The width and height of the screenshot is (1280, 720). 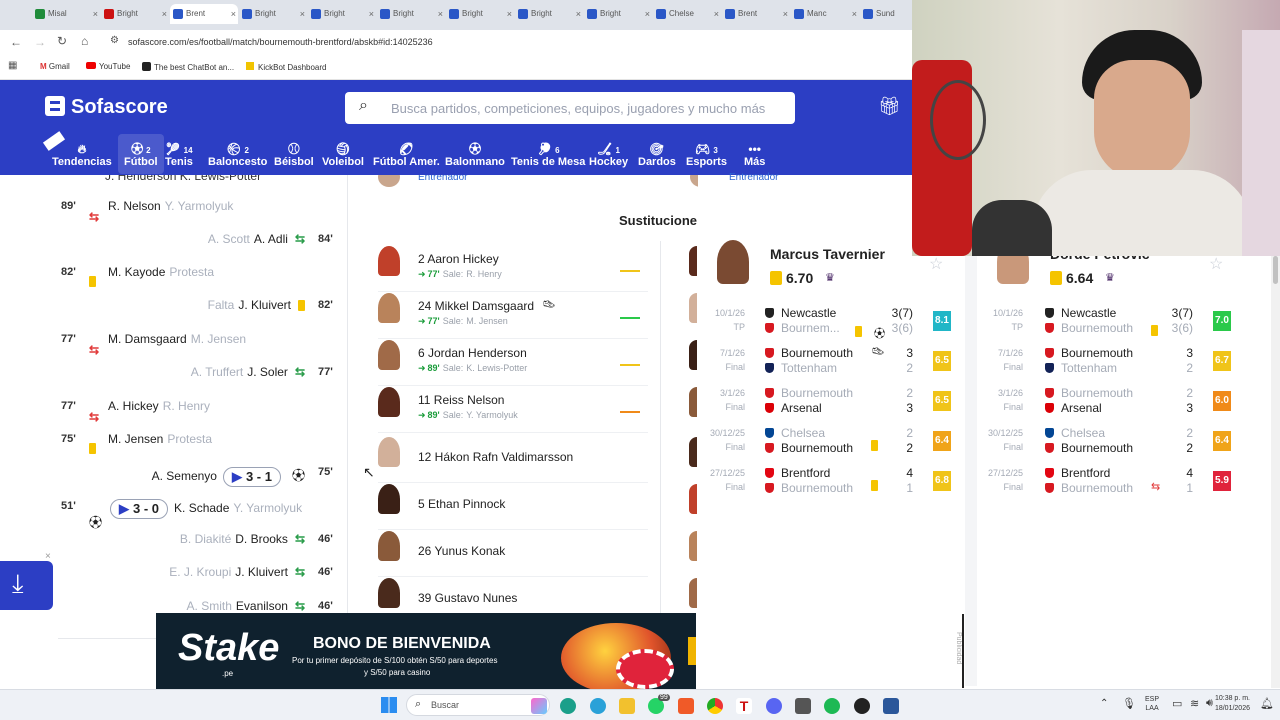 I want to click on tray-language: ESP LAA, so click(x=1152, y=704).